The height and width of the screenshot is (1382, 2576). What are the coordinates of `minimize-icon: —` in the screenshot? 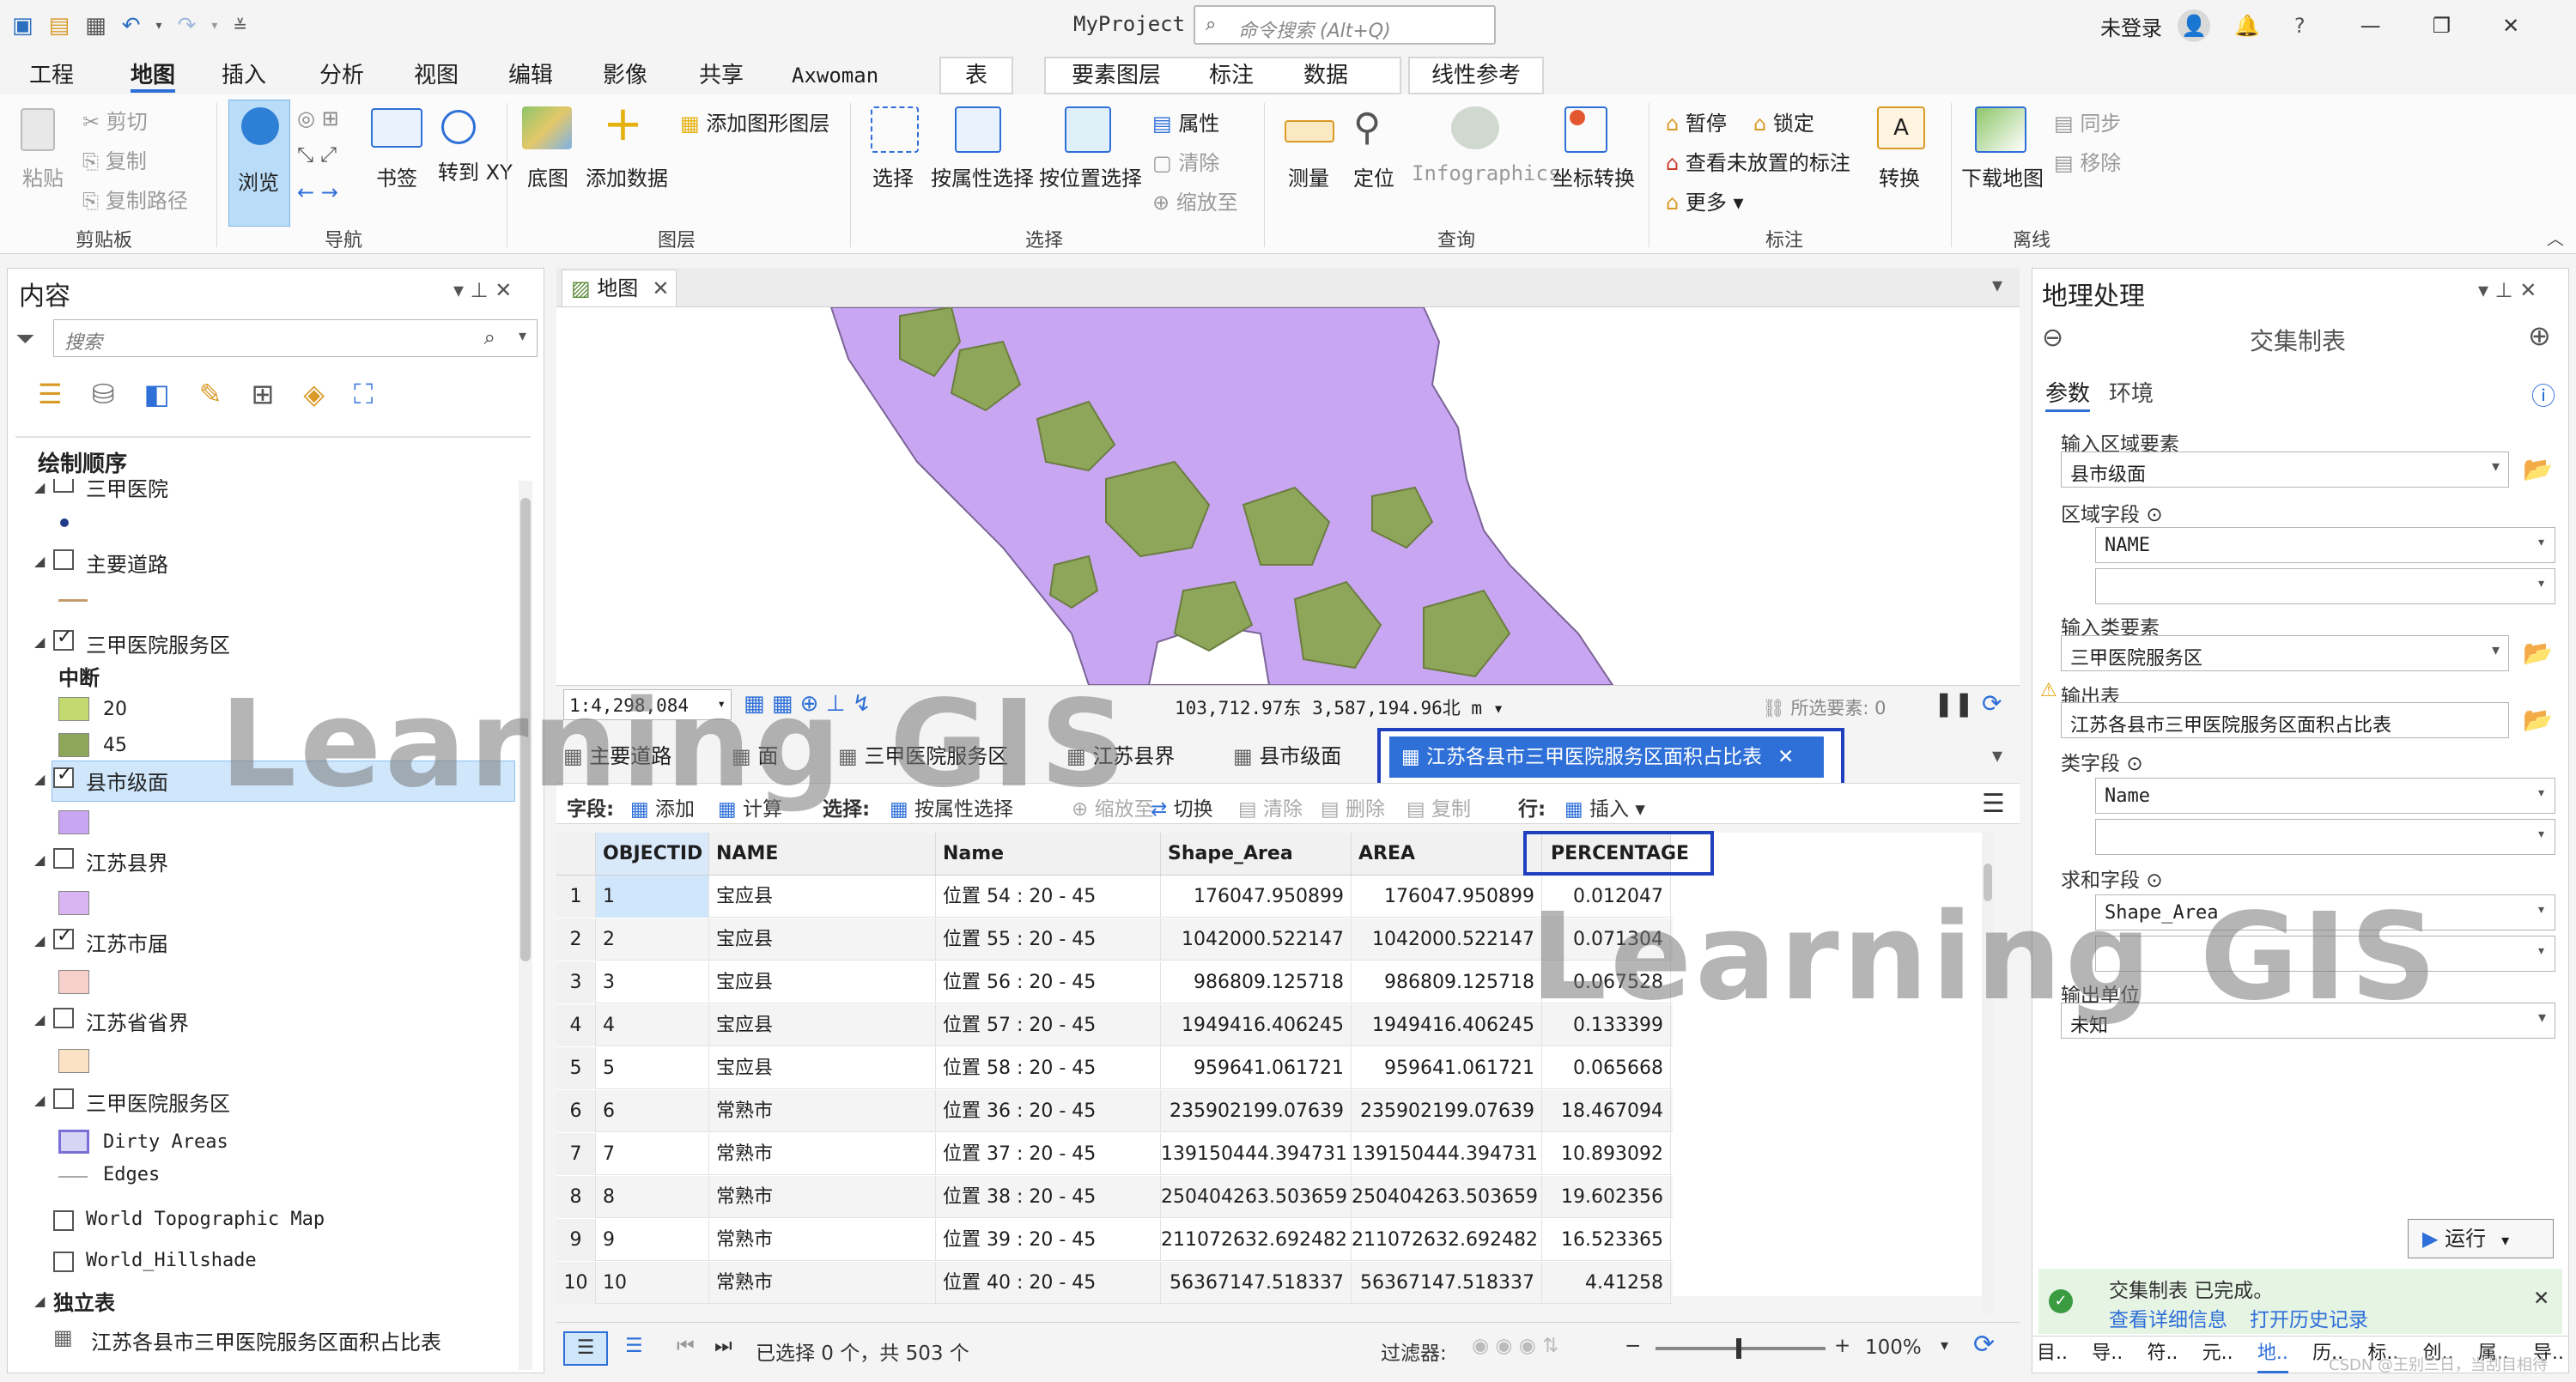 It's located at (2370, 26).